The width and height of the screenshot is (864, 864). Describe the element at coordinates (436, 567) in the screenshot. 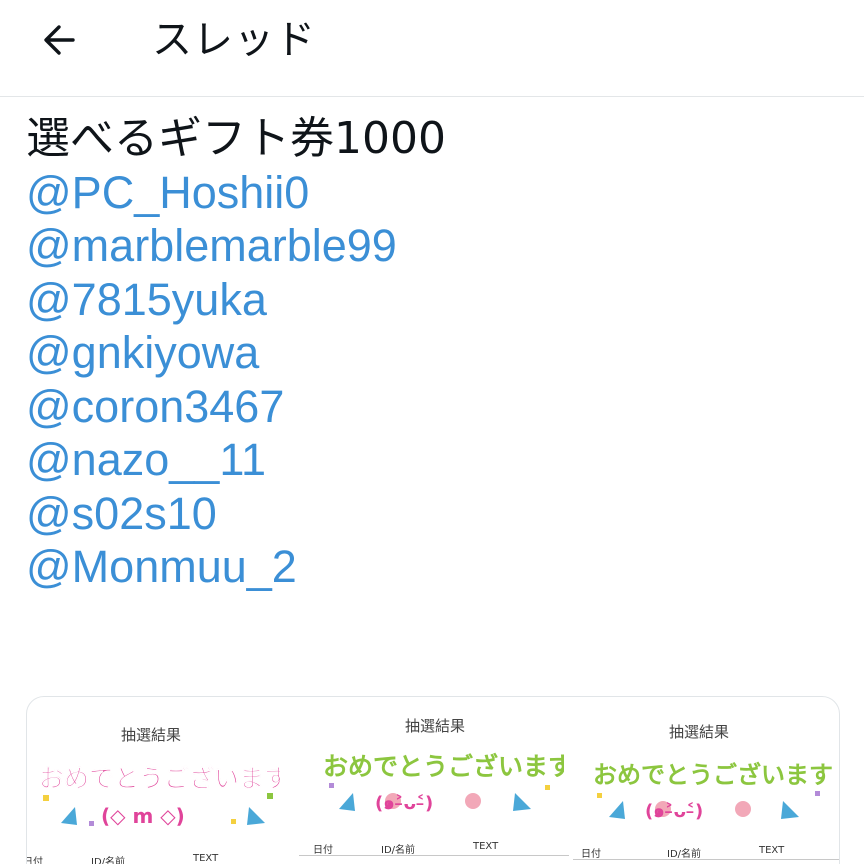

I see `mention-link: @Monmuu_2` at that location.